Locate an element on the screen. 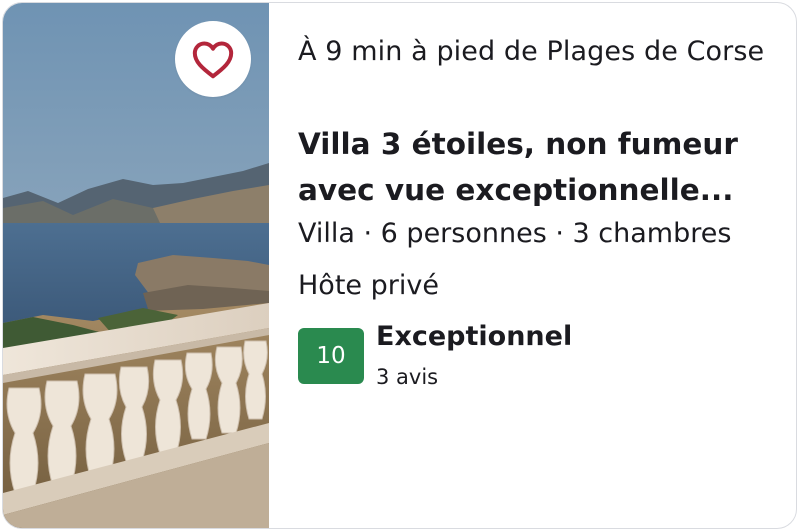 The height and width of the screenshot is (531, 799). listing-details: Villa · 6 personnes · 3 chambres is located at coordinates (515, 233).